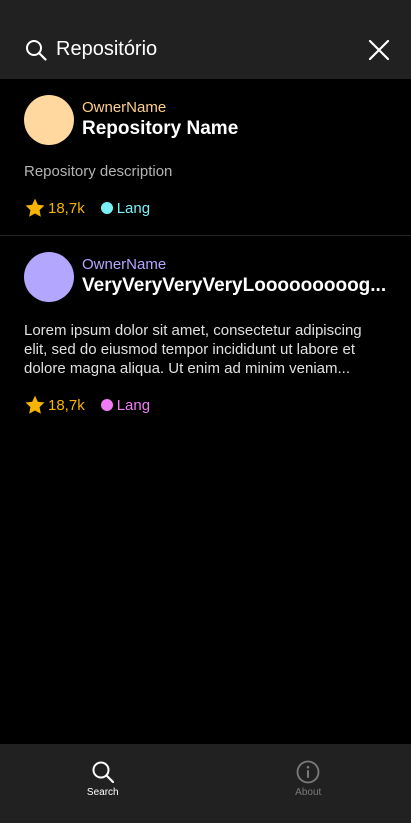 The image size is (411, 823). I want to click on search-bar, so click(205, 39).